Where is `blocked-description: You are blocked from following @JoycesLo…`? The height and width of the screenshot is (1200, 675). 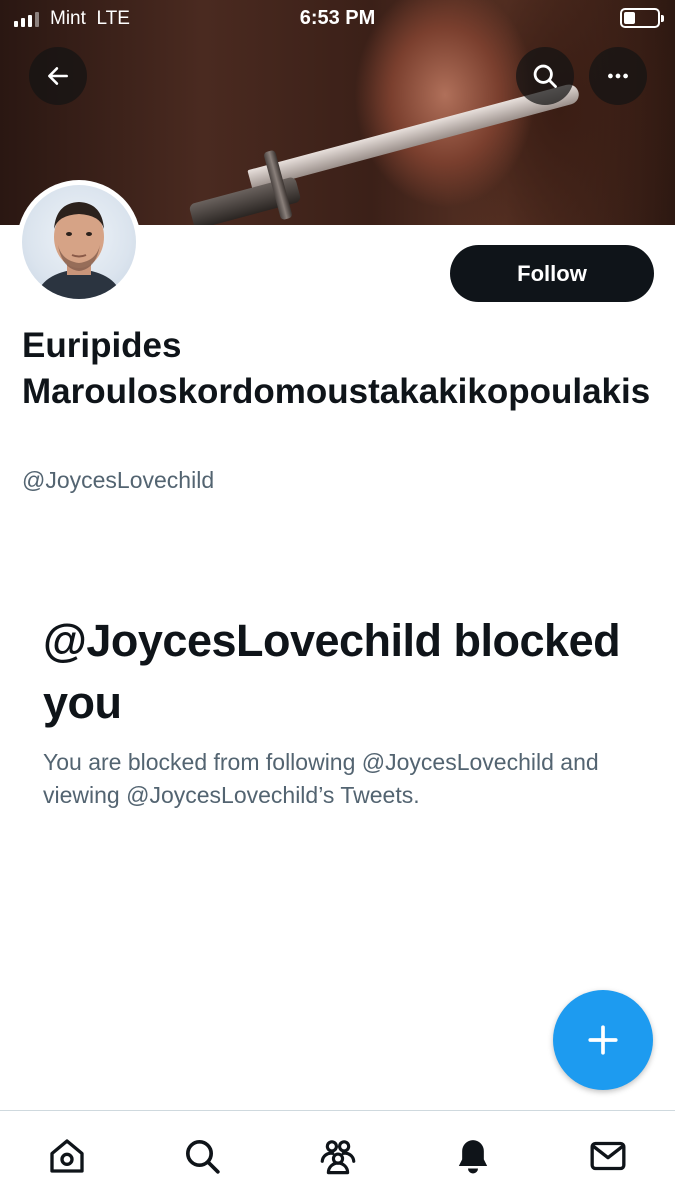
blocked-description: You are blocked from following @JoycesLo… is located at coordinates (321, 778).